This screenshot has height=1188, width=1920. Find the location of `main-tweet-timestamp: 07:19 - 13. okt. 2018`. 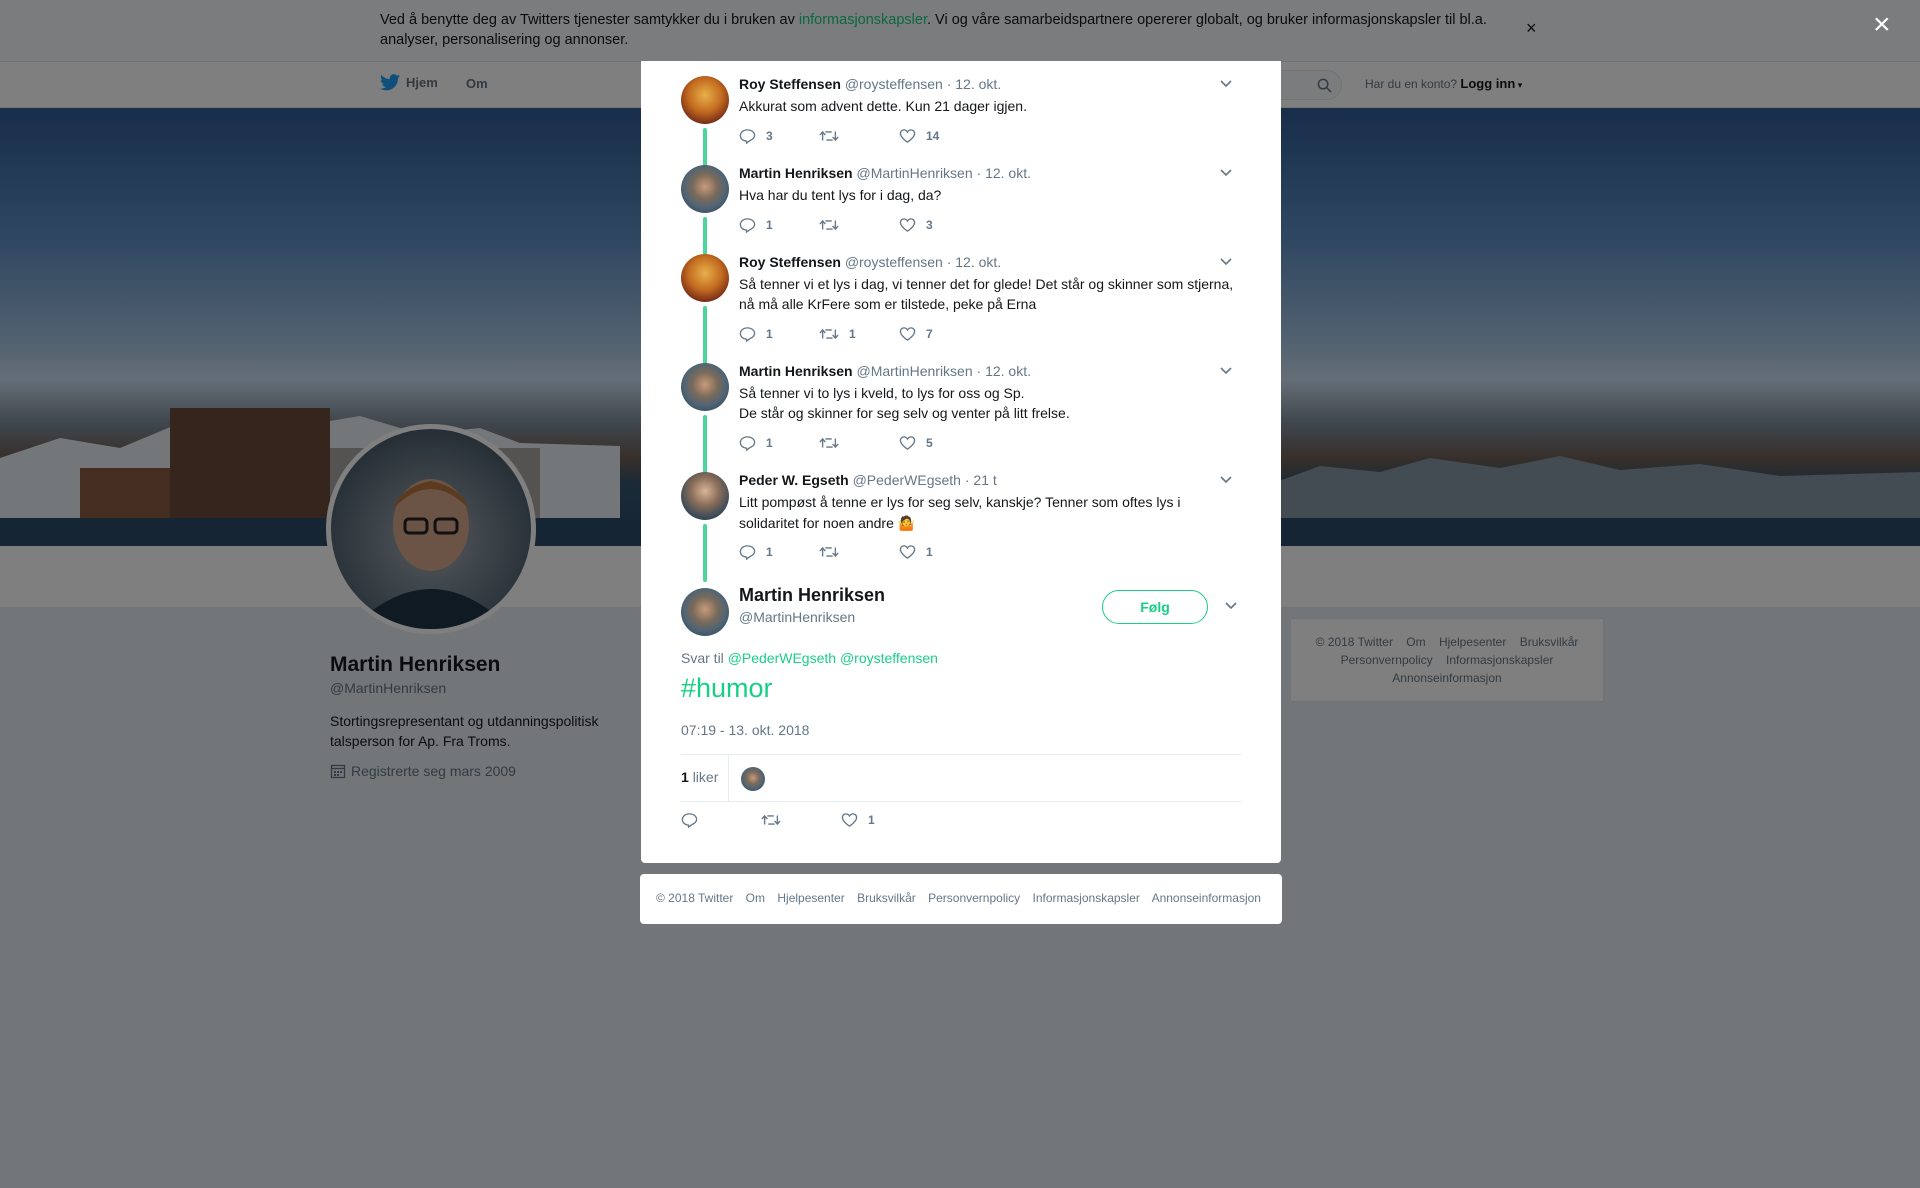

main-tweet-timestamp: 07:19 - 13. okt. 2018 is located at coordinates (745, 730).